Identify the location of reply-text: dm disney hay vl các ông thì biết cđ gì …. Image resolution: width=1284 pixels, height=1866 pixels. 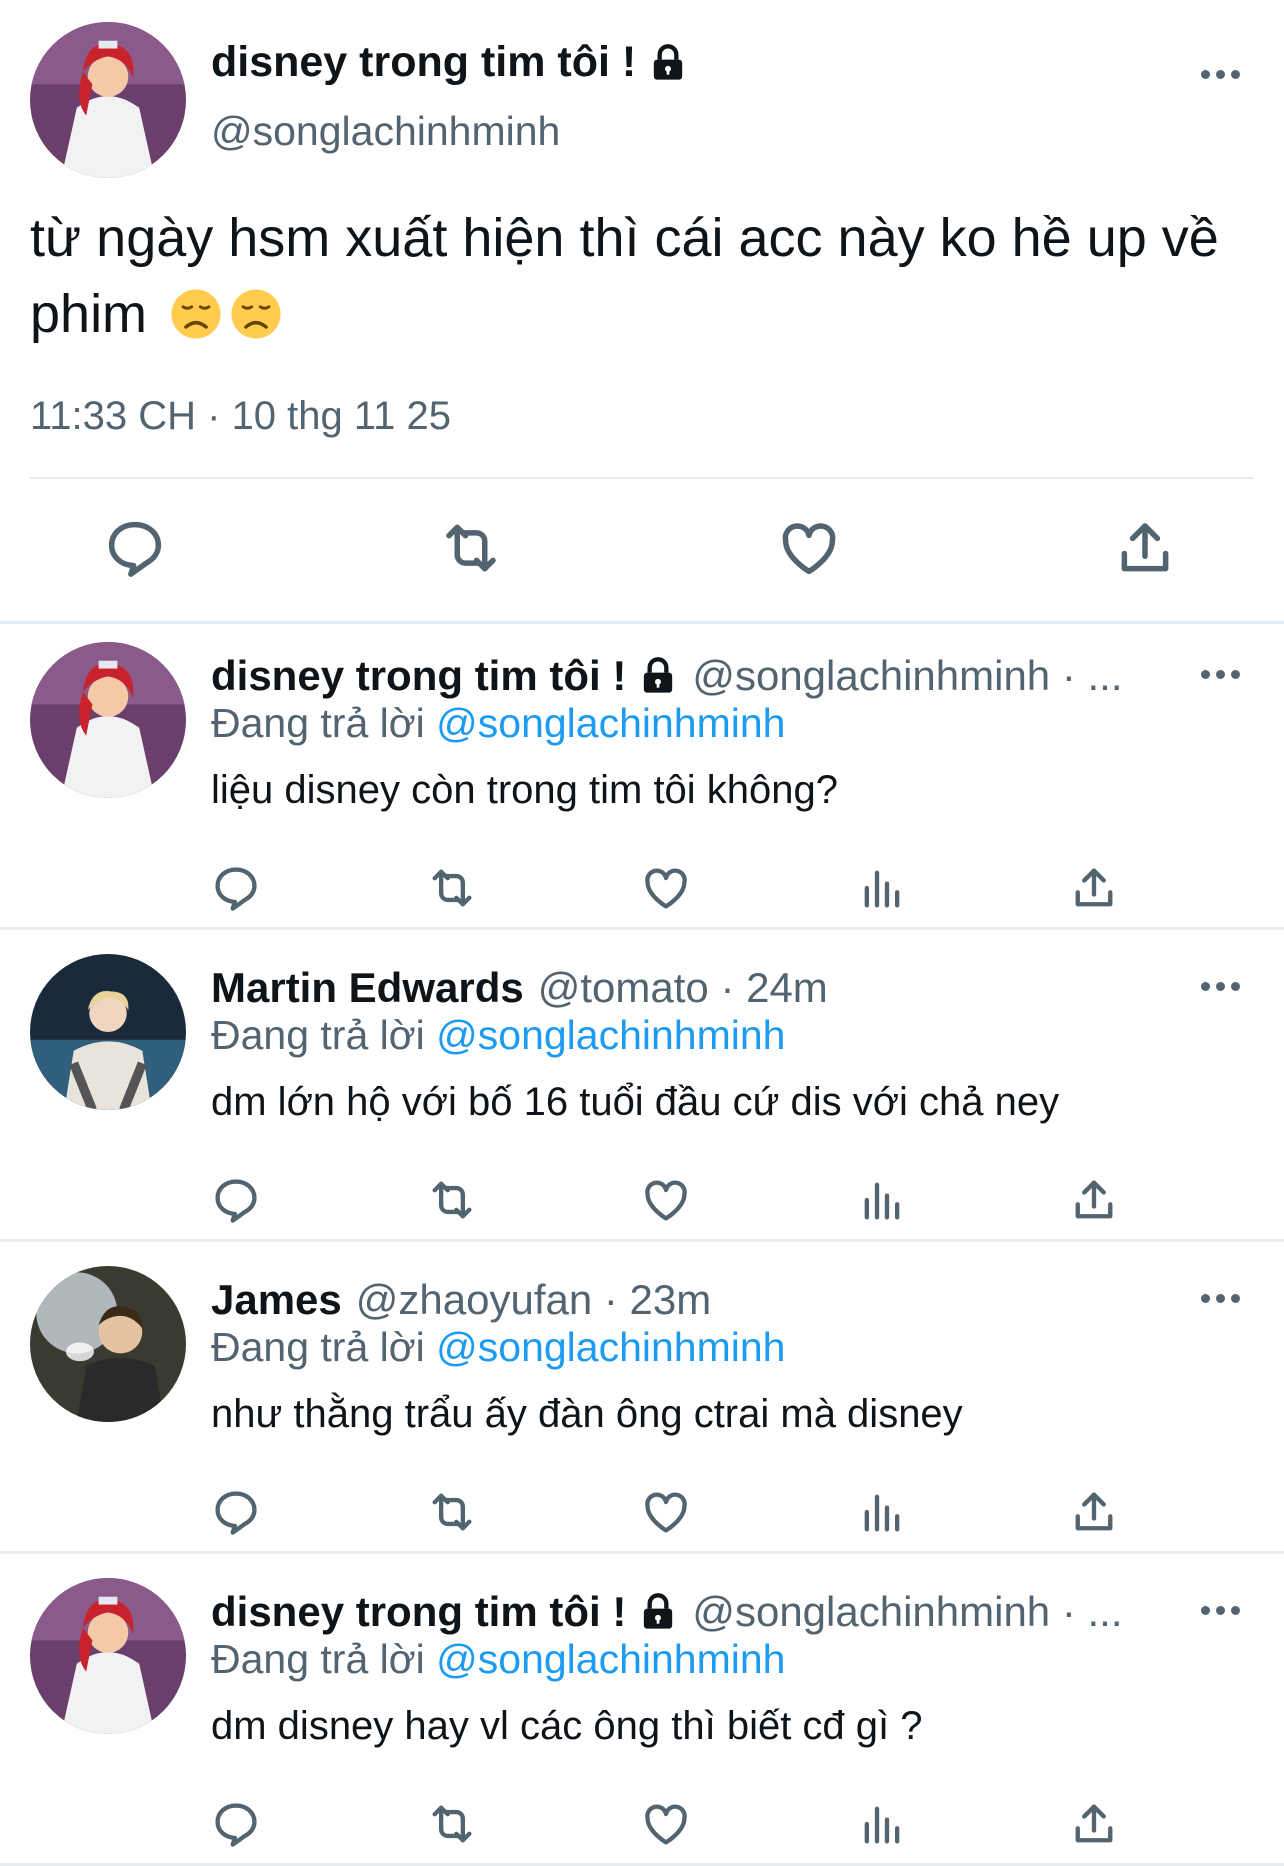
(567, 1726).